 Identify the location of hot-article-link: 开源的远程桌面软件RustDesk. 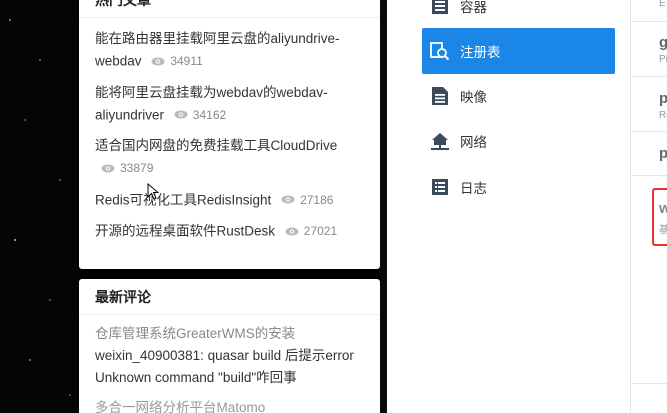
(185, 231).